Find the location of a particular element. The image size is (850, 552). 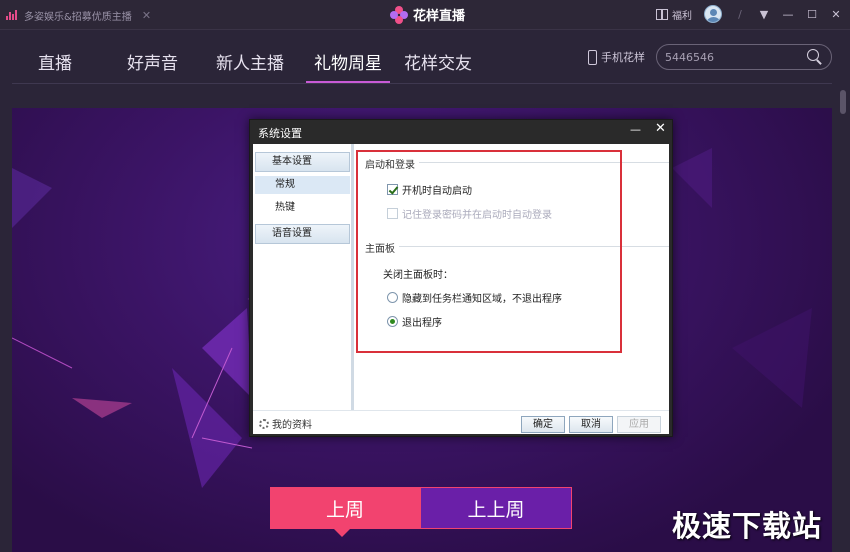

settings-category-list: 基本设置 常规 热键 语音设置 is located at coordinates (302, 277).